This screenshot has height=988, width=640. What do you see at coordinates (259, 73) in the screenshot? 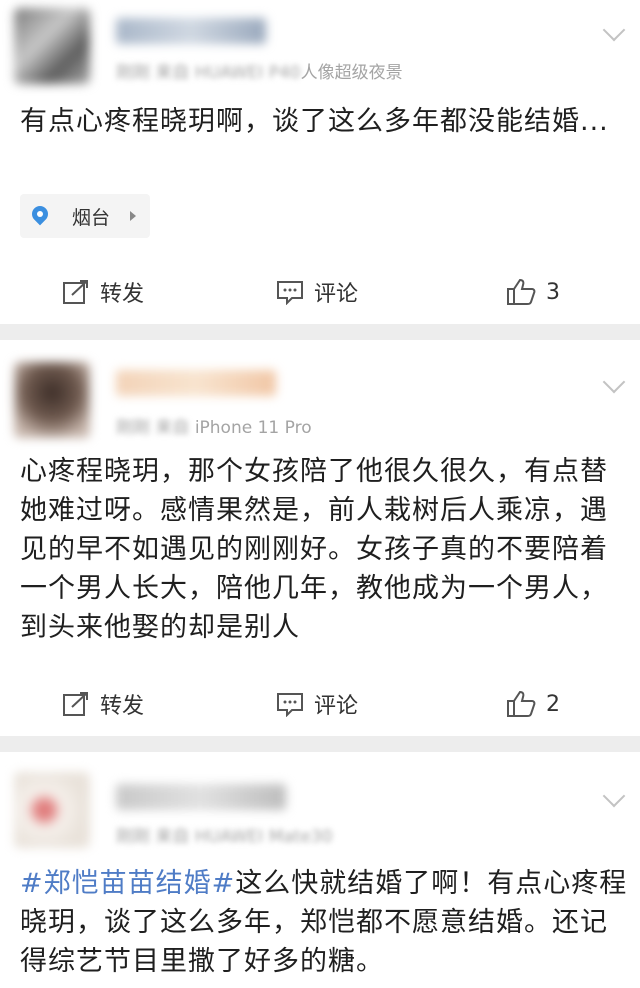
I see `post-source: 刚刚 来自 HUAWEI P40人像超级夜景` at bounding box center [259, 73].